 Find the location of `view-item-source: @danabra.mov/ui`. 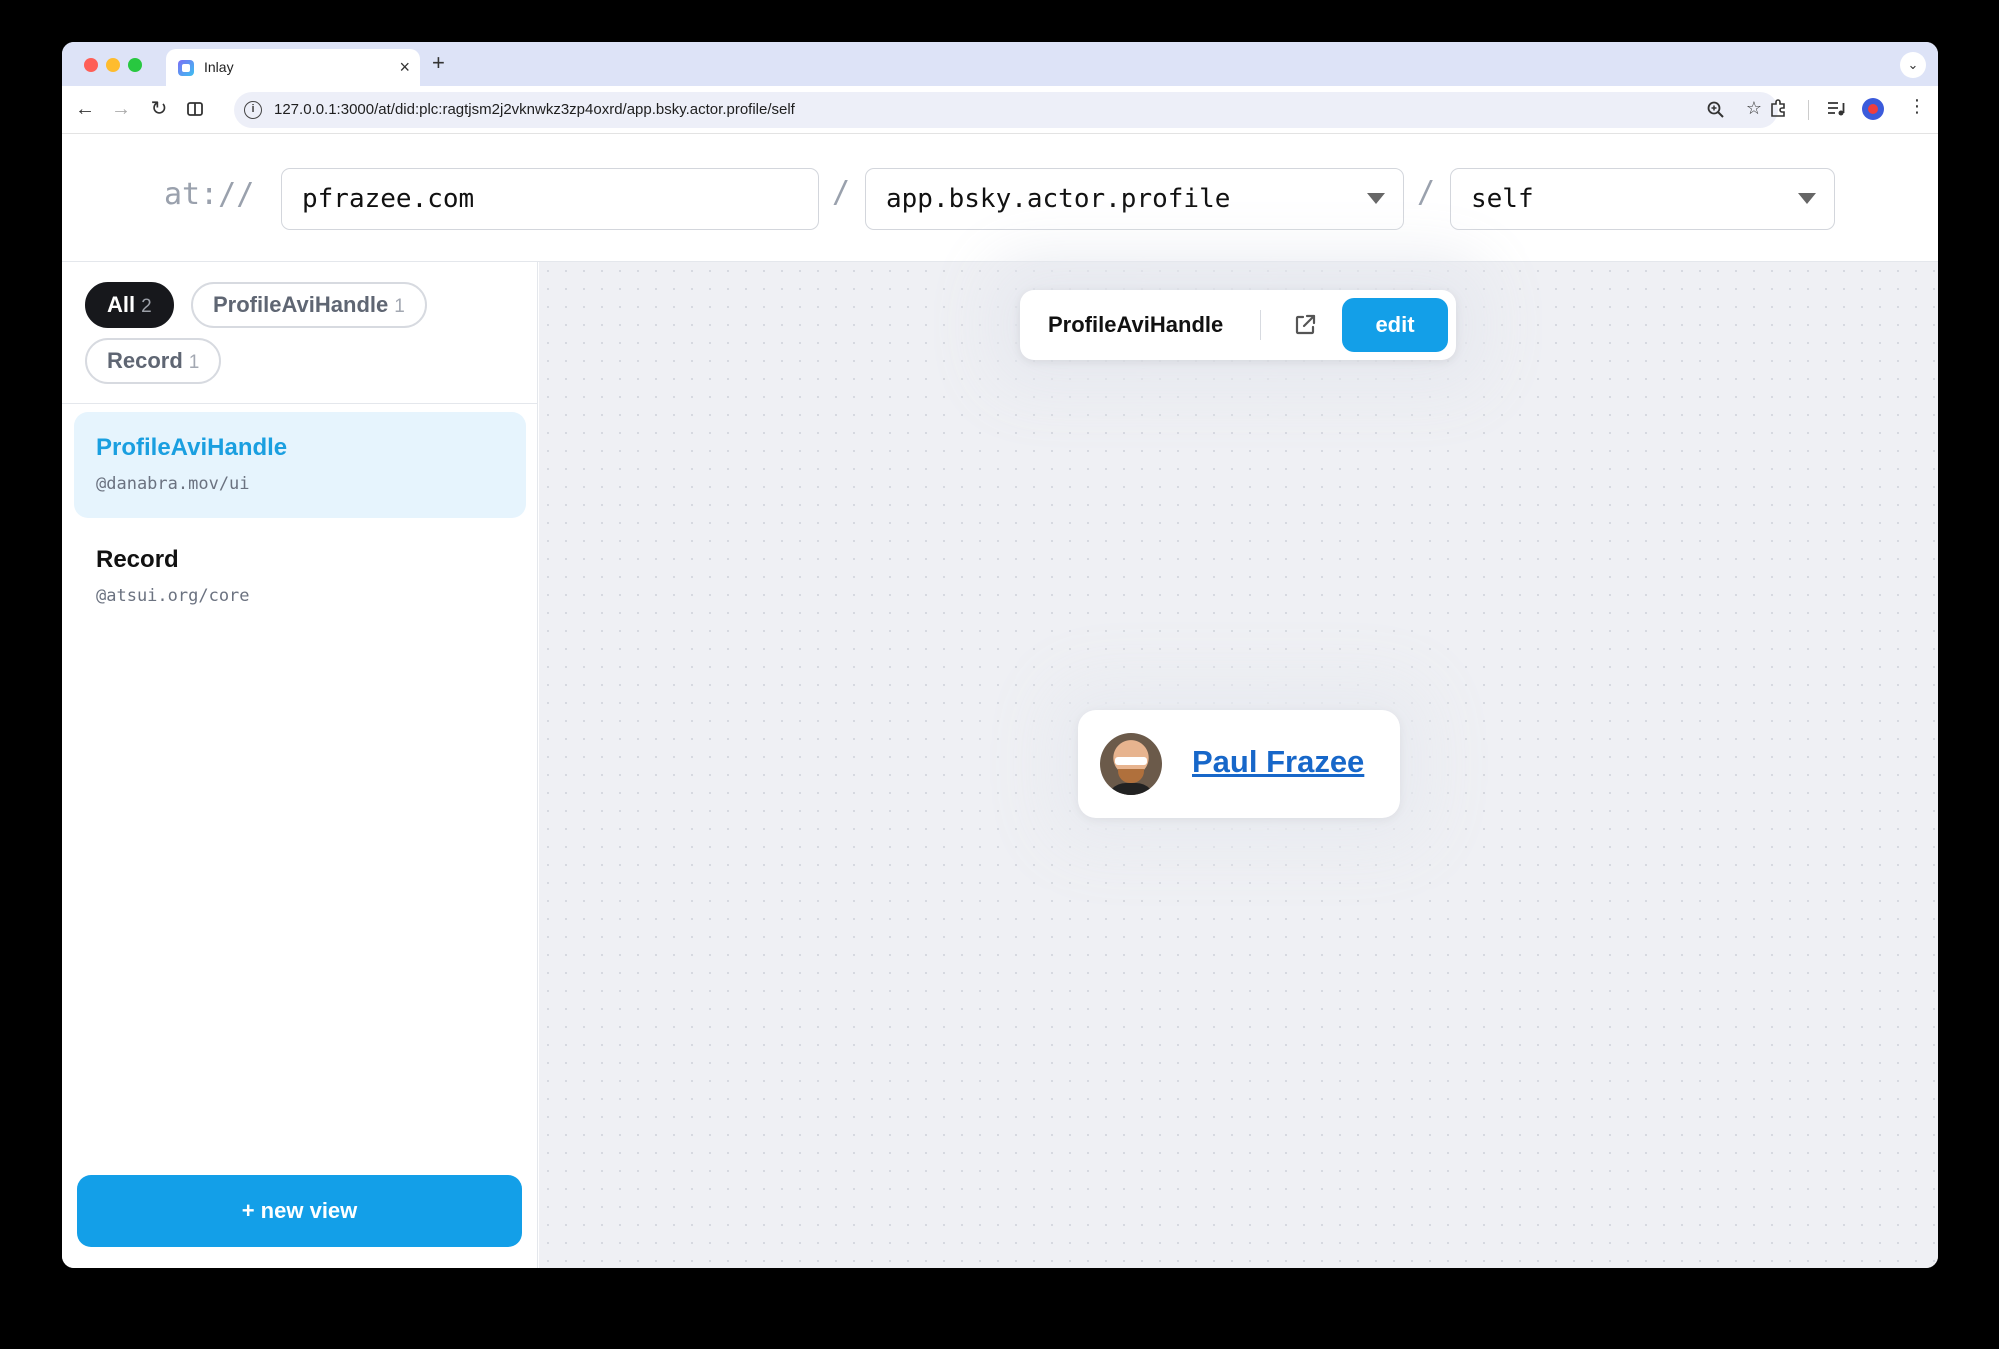

view-item-source: @danabra.mov/ui is located at coordinates (173, 484).